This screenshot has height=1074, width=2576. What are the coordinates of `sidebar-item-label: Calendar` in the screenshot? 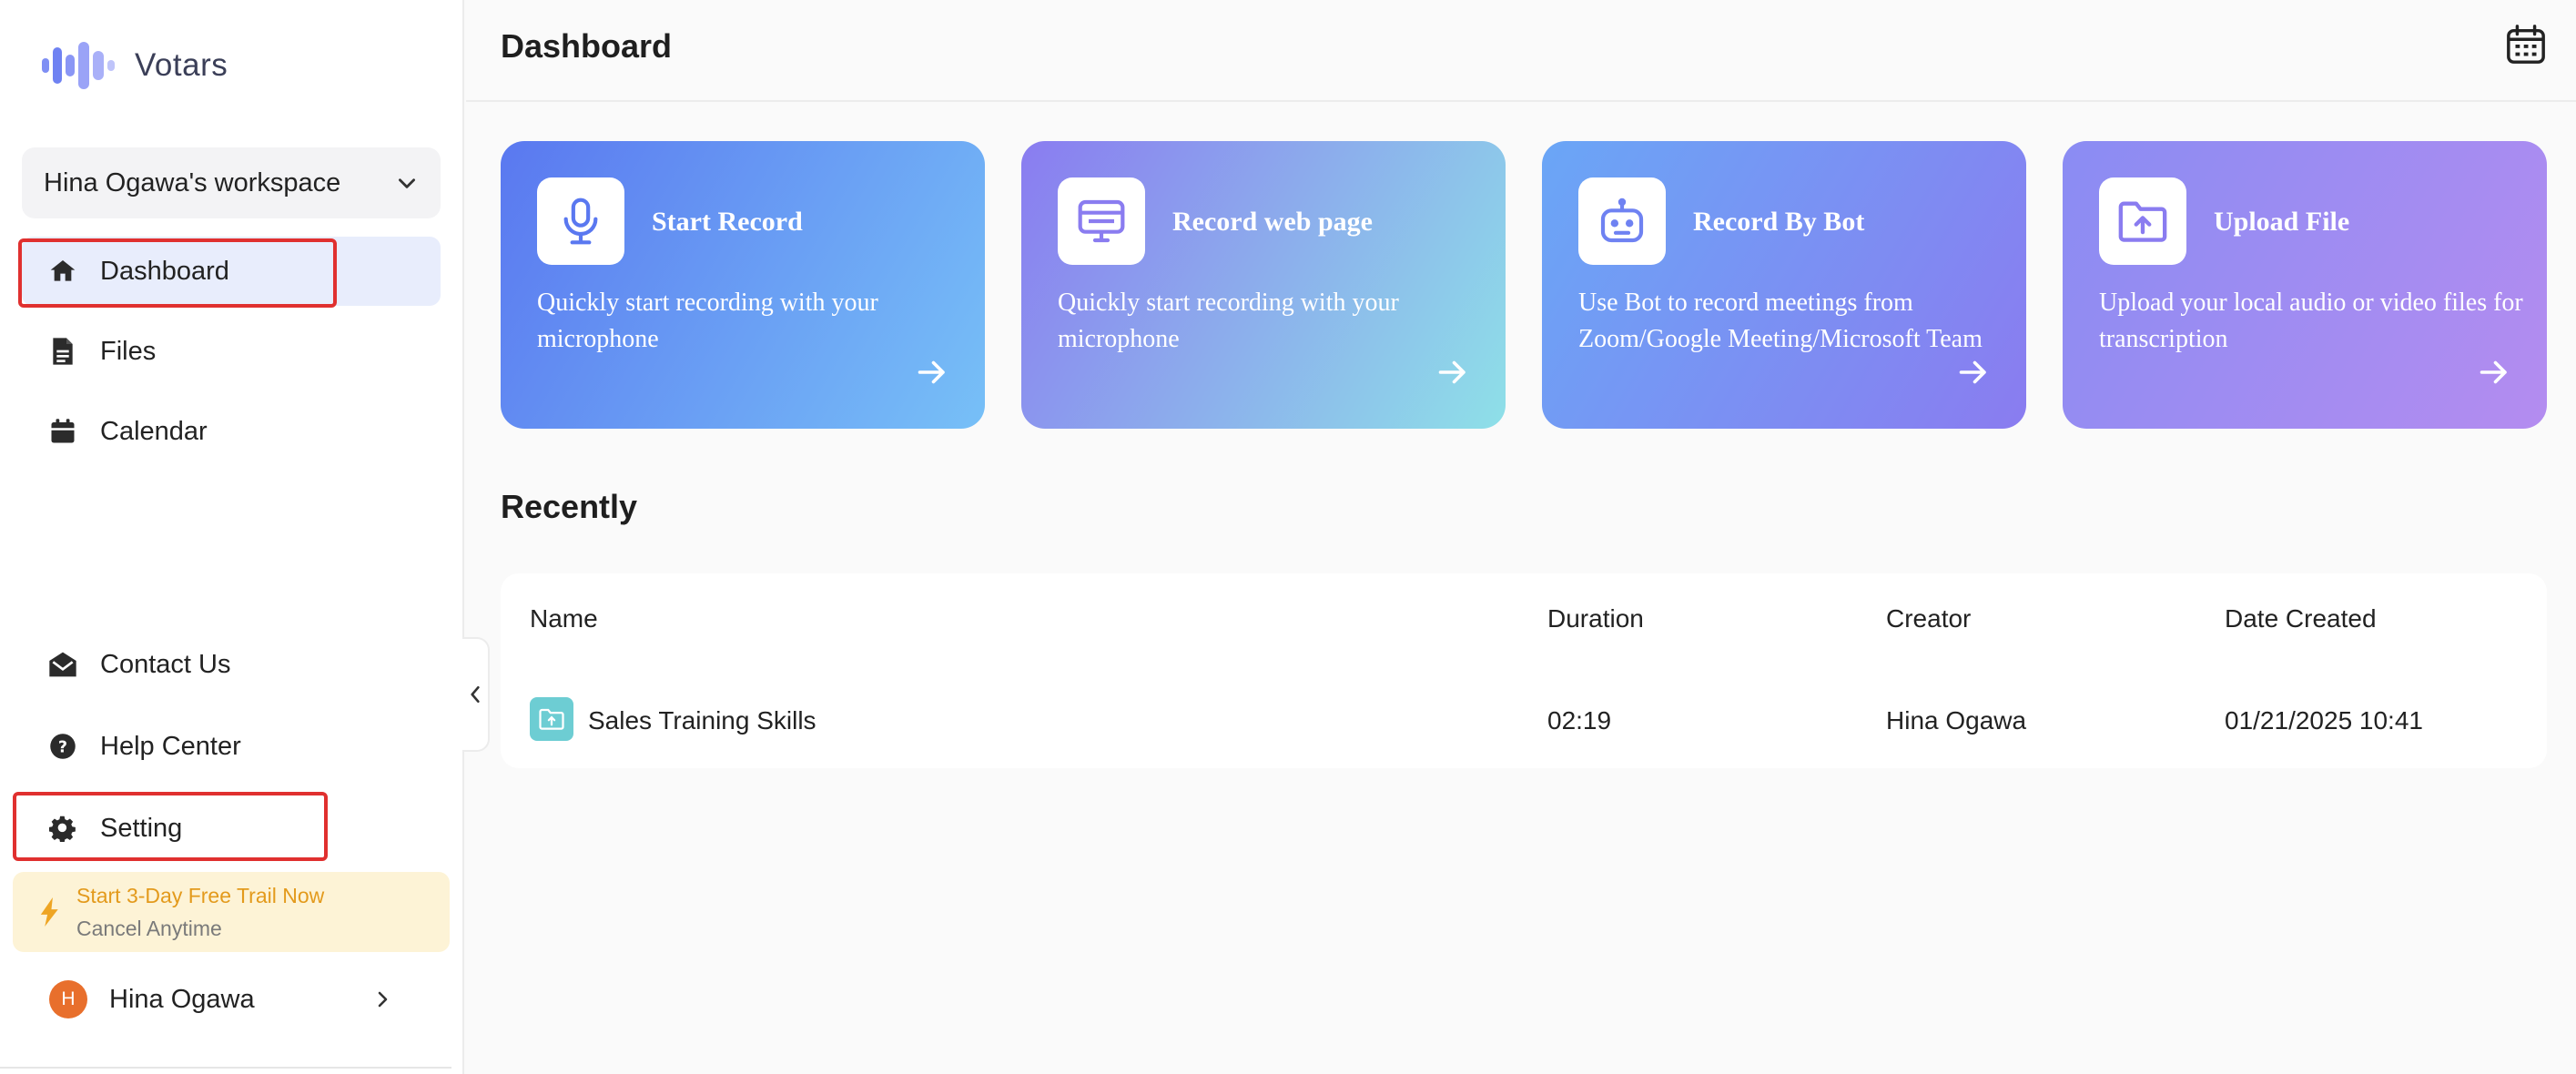 It's located at (154, 431).